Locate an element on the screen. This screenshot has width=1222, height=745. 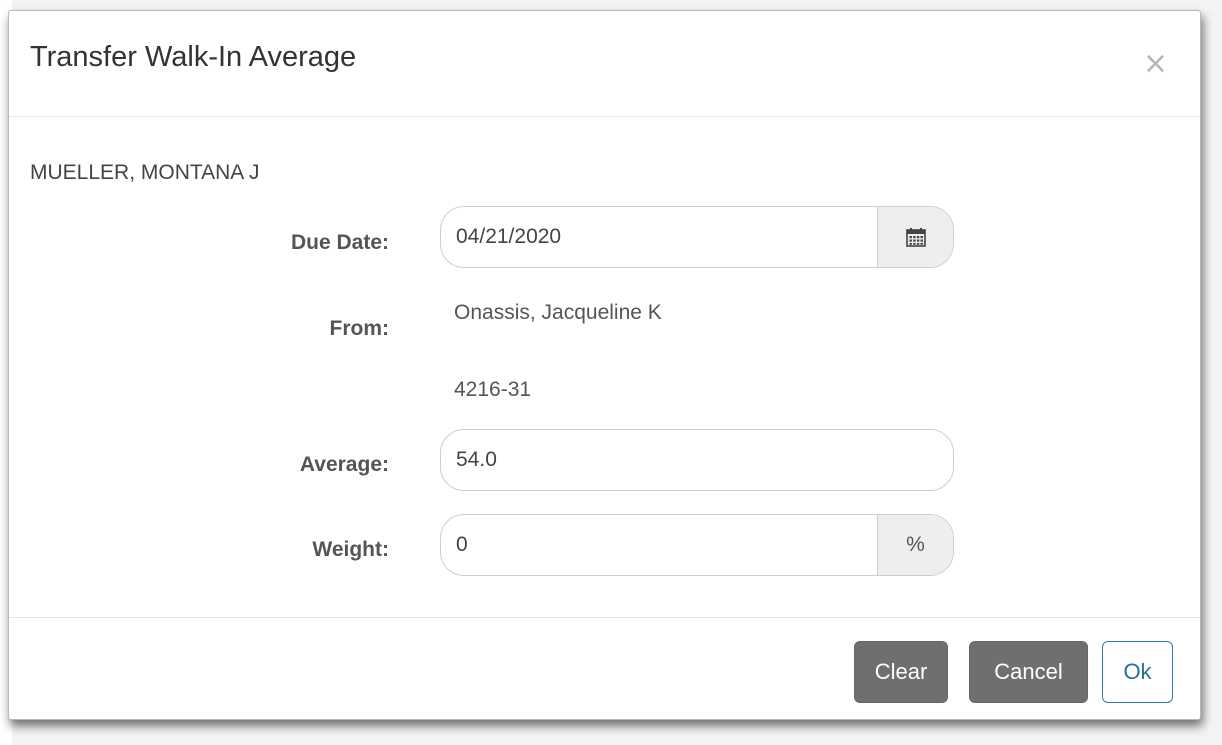
weight-input-group: 0 % is located at coordinates (697, 545).